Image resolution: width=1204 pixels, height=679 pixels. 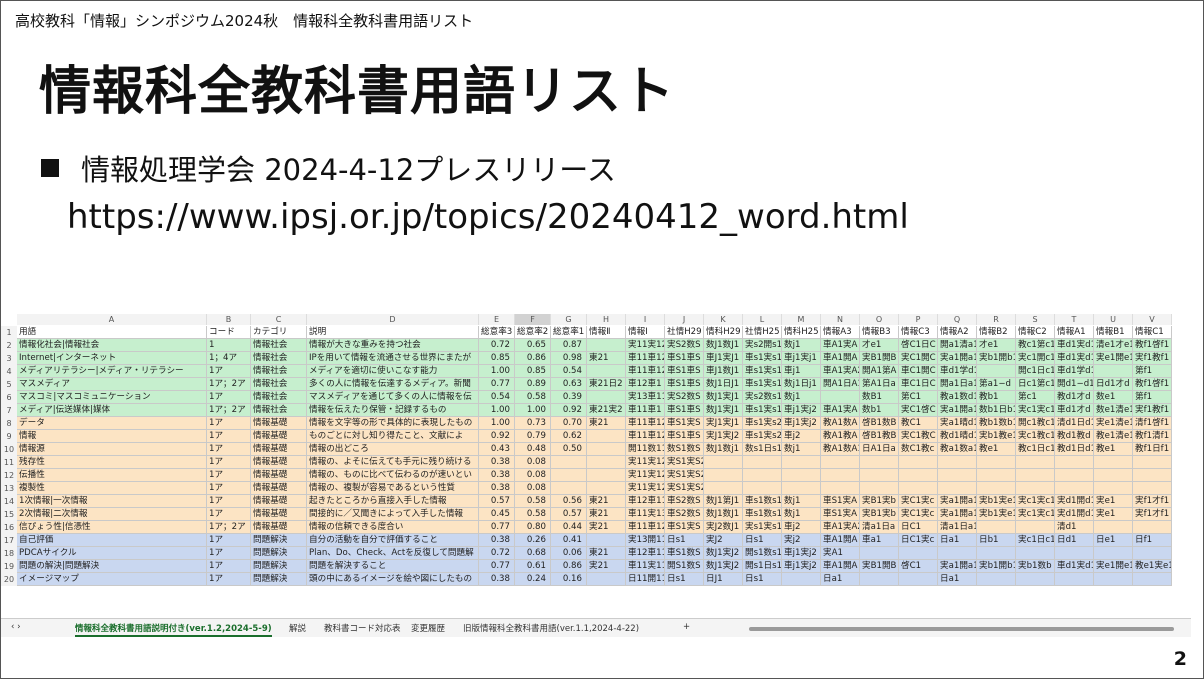 What do you see at coordinates (684, 514) in the screenshot?
I see `table-cell: 車S2数S` at bounding box center [684, 514].